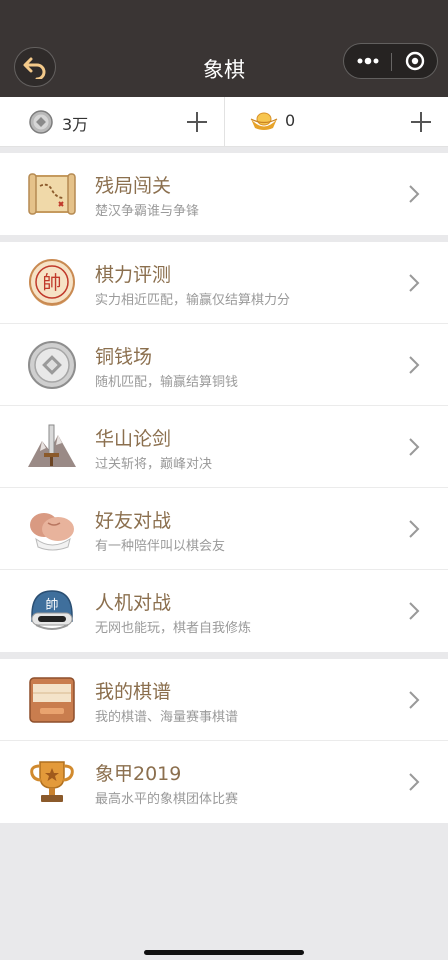  What do you see at coordinates (224, 365) in the screenshot?
I see `menu-item-copper-arena: 铜钱场 随机匹配，输赢结算铜钱` at bounding box center [224, 365].